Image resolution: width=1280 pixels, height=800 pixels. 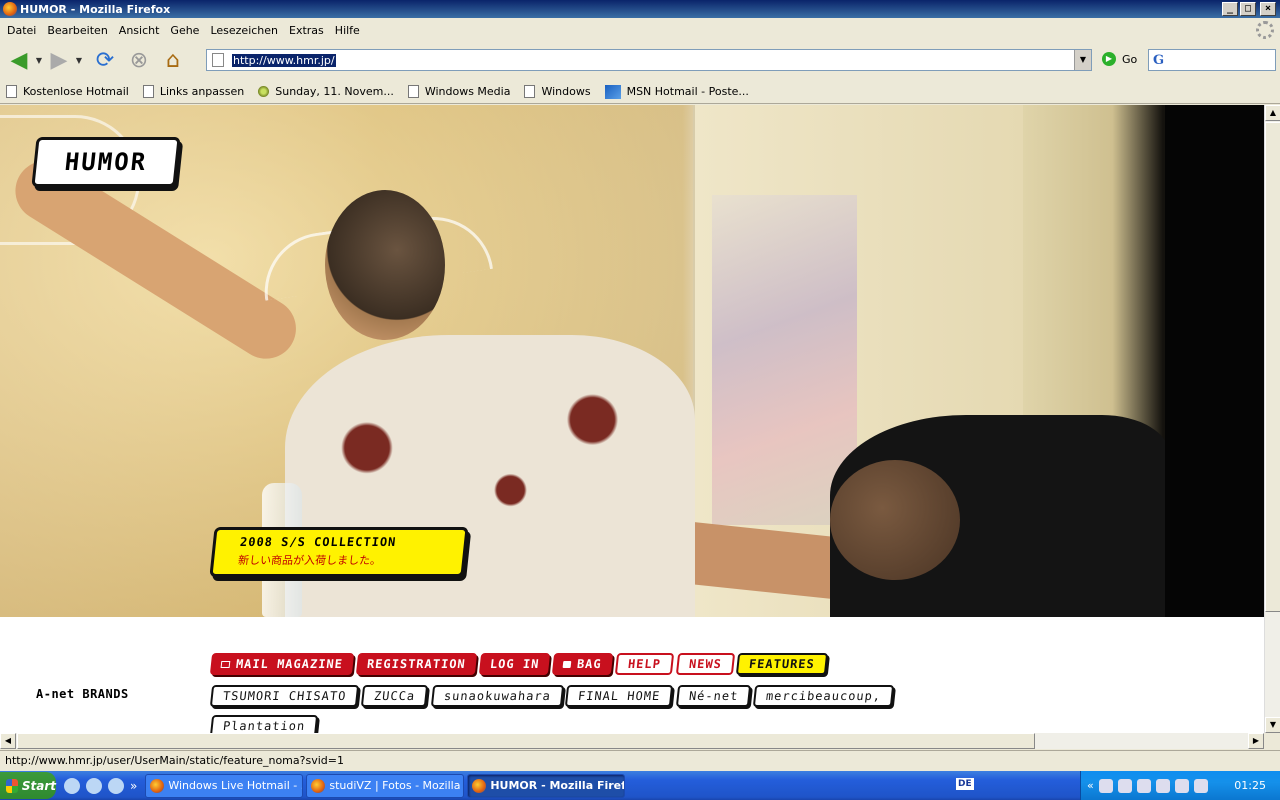 I want to click on mail-icon, so click(x=225, y=664).